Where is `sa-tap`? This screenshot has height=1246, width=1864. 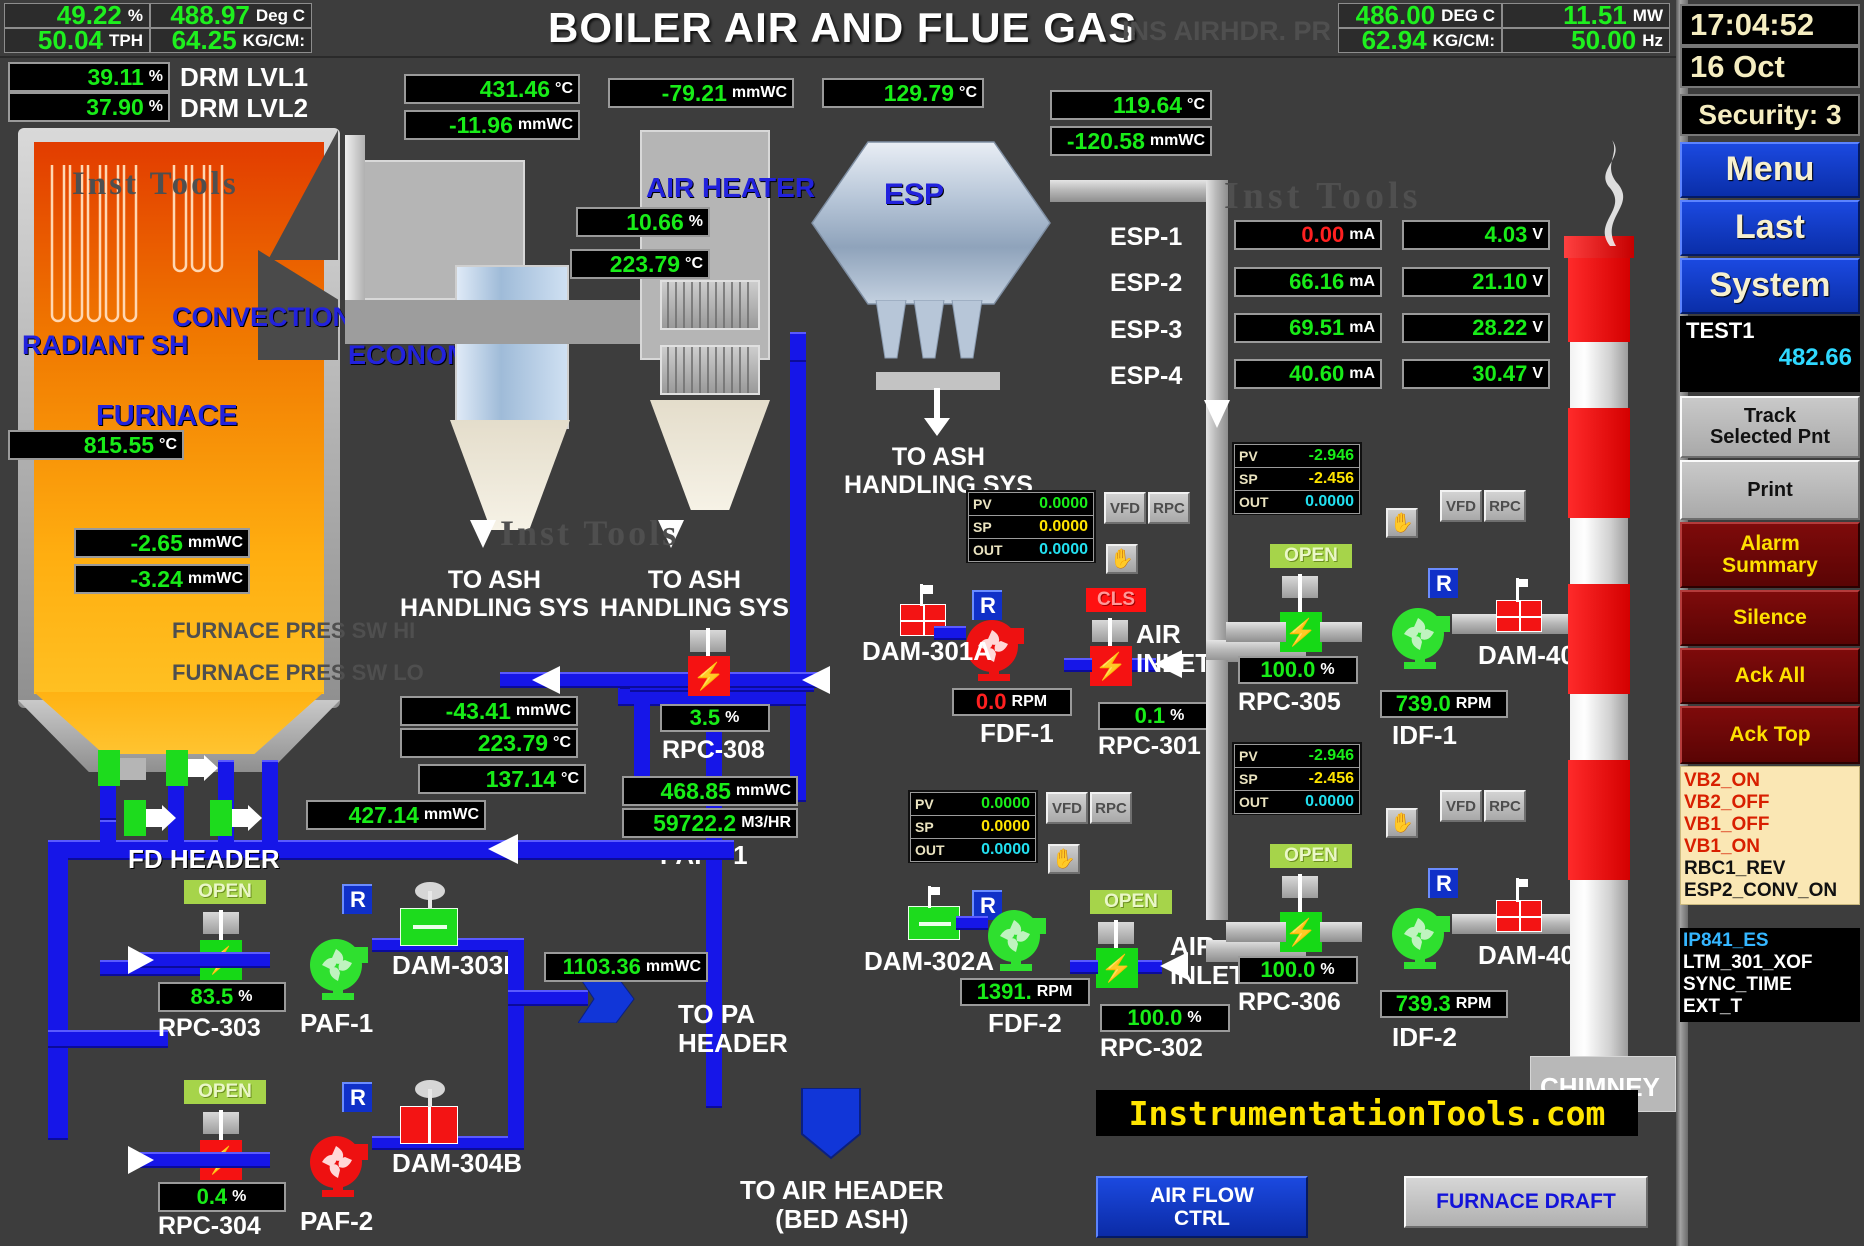
sa-tap is located at coordinates (798, 347).